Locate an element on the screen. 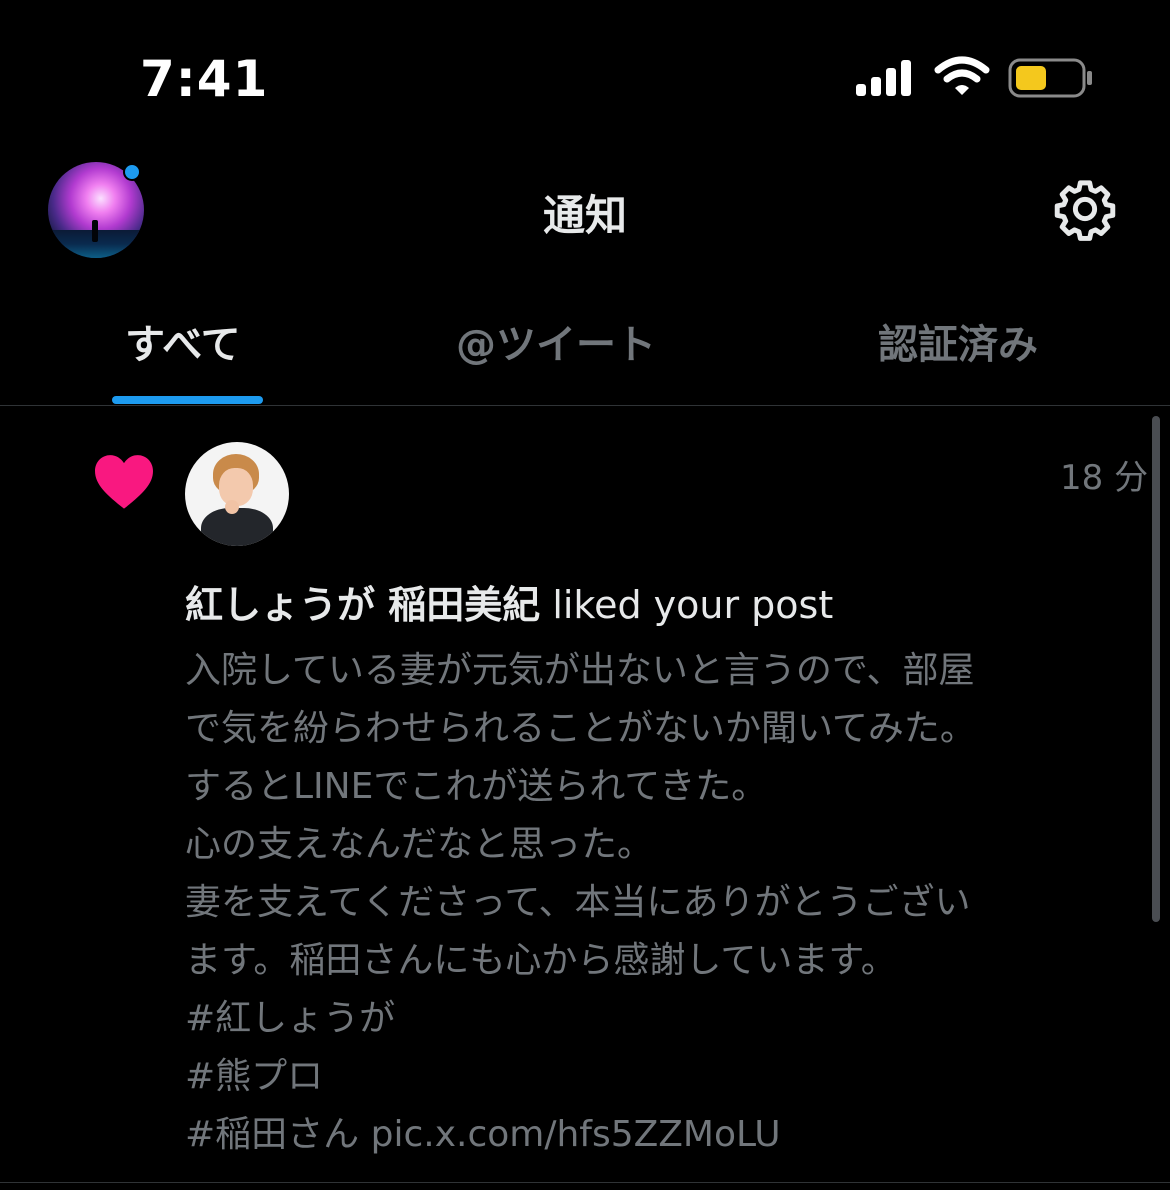 The image size is (1170, 1190). divider is located at coordinates (585, 1182).